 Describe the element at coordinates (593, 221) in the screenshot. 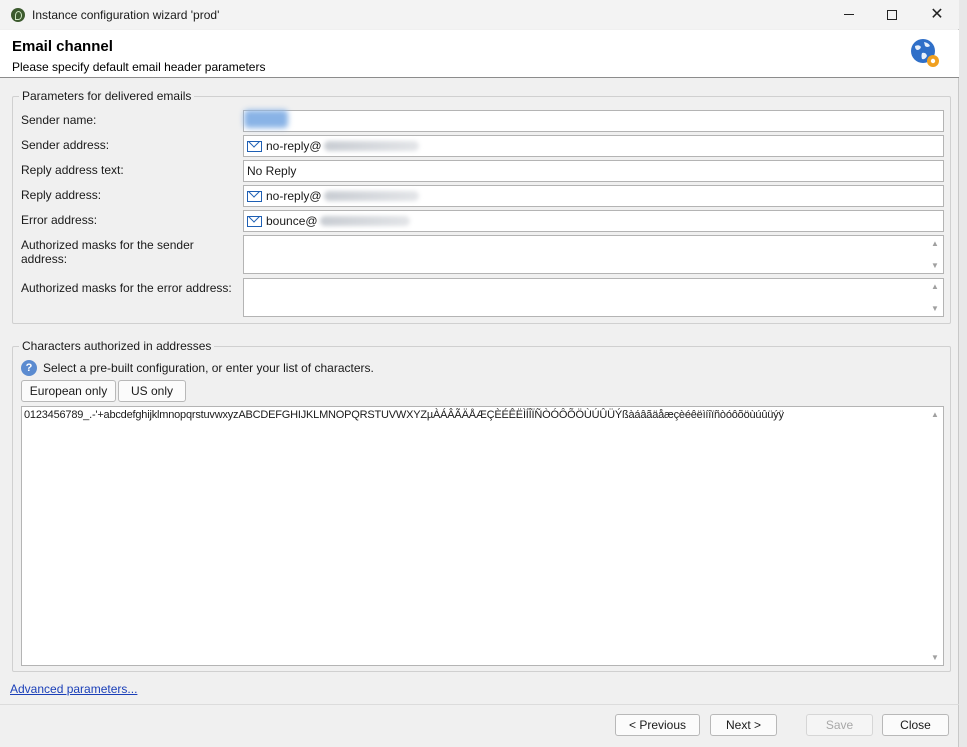

I see `error-address-field: bounce@` at that location.